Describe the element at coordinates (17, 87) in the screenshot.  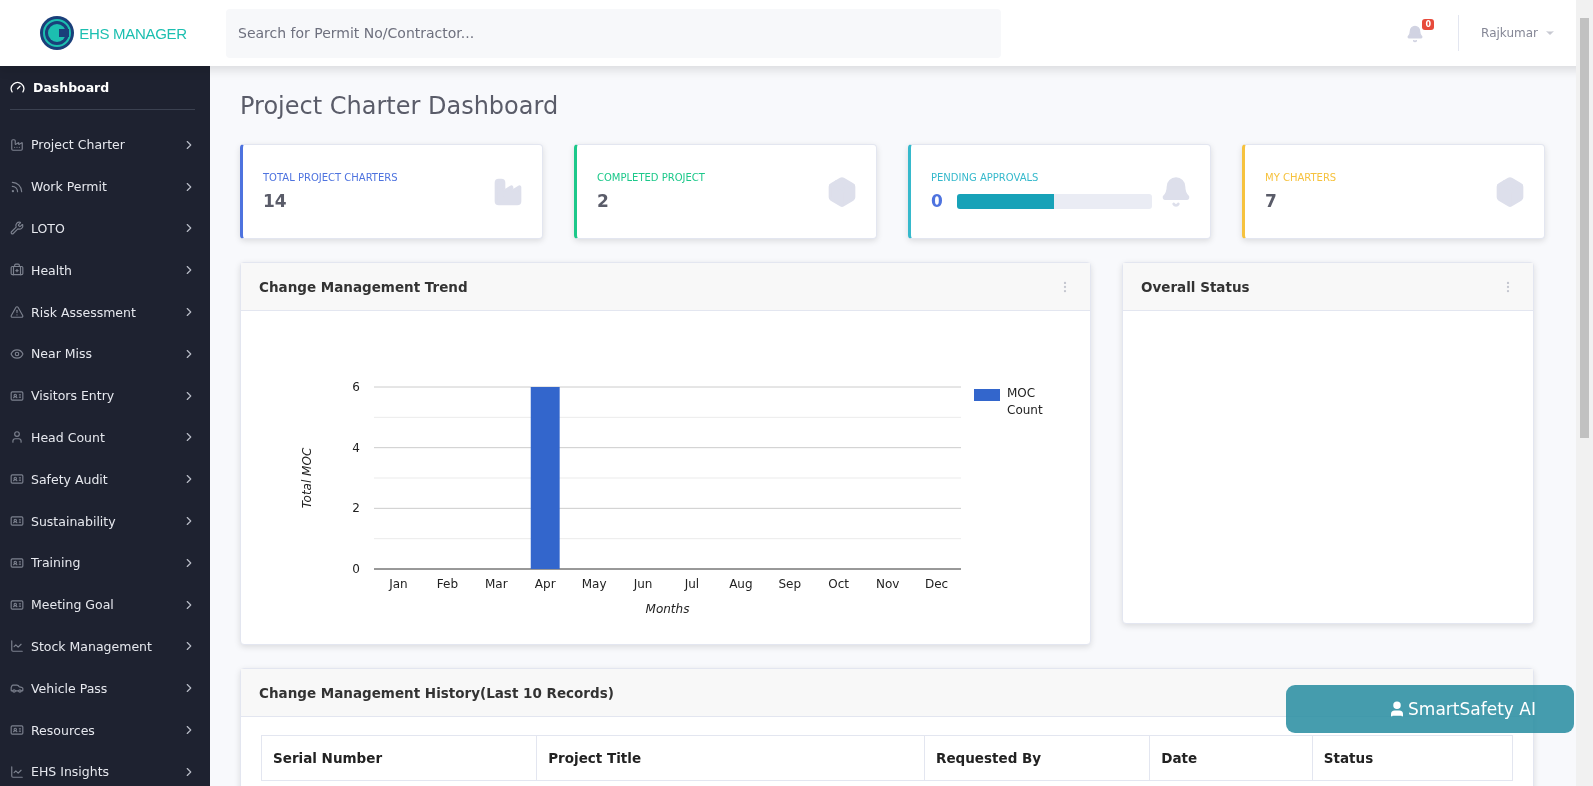
I see `gauge-icon` at that location.